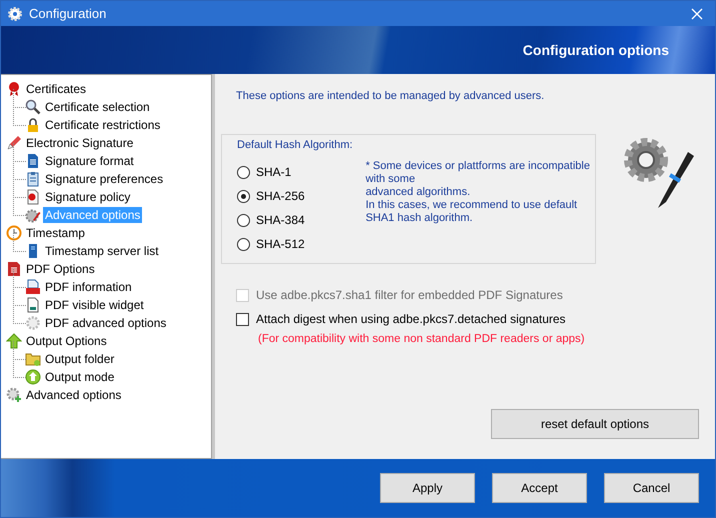 The width and height of the screenshot is (716, 518). I want to click on group-title: Default Hash Algorithm:, so click(295, 145).